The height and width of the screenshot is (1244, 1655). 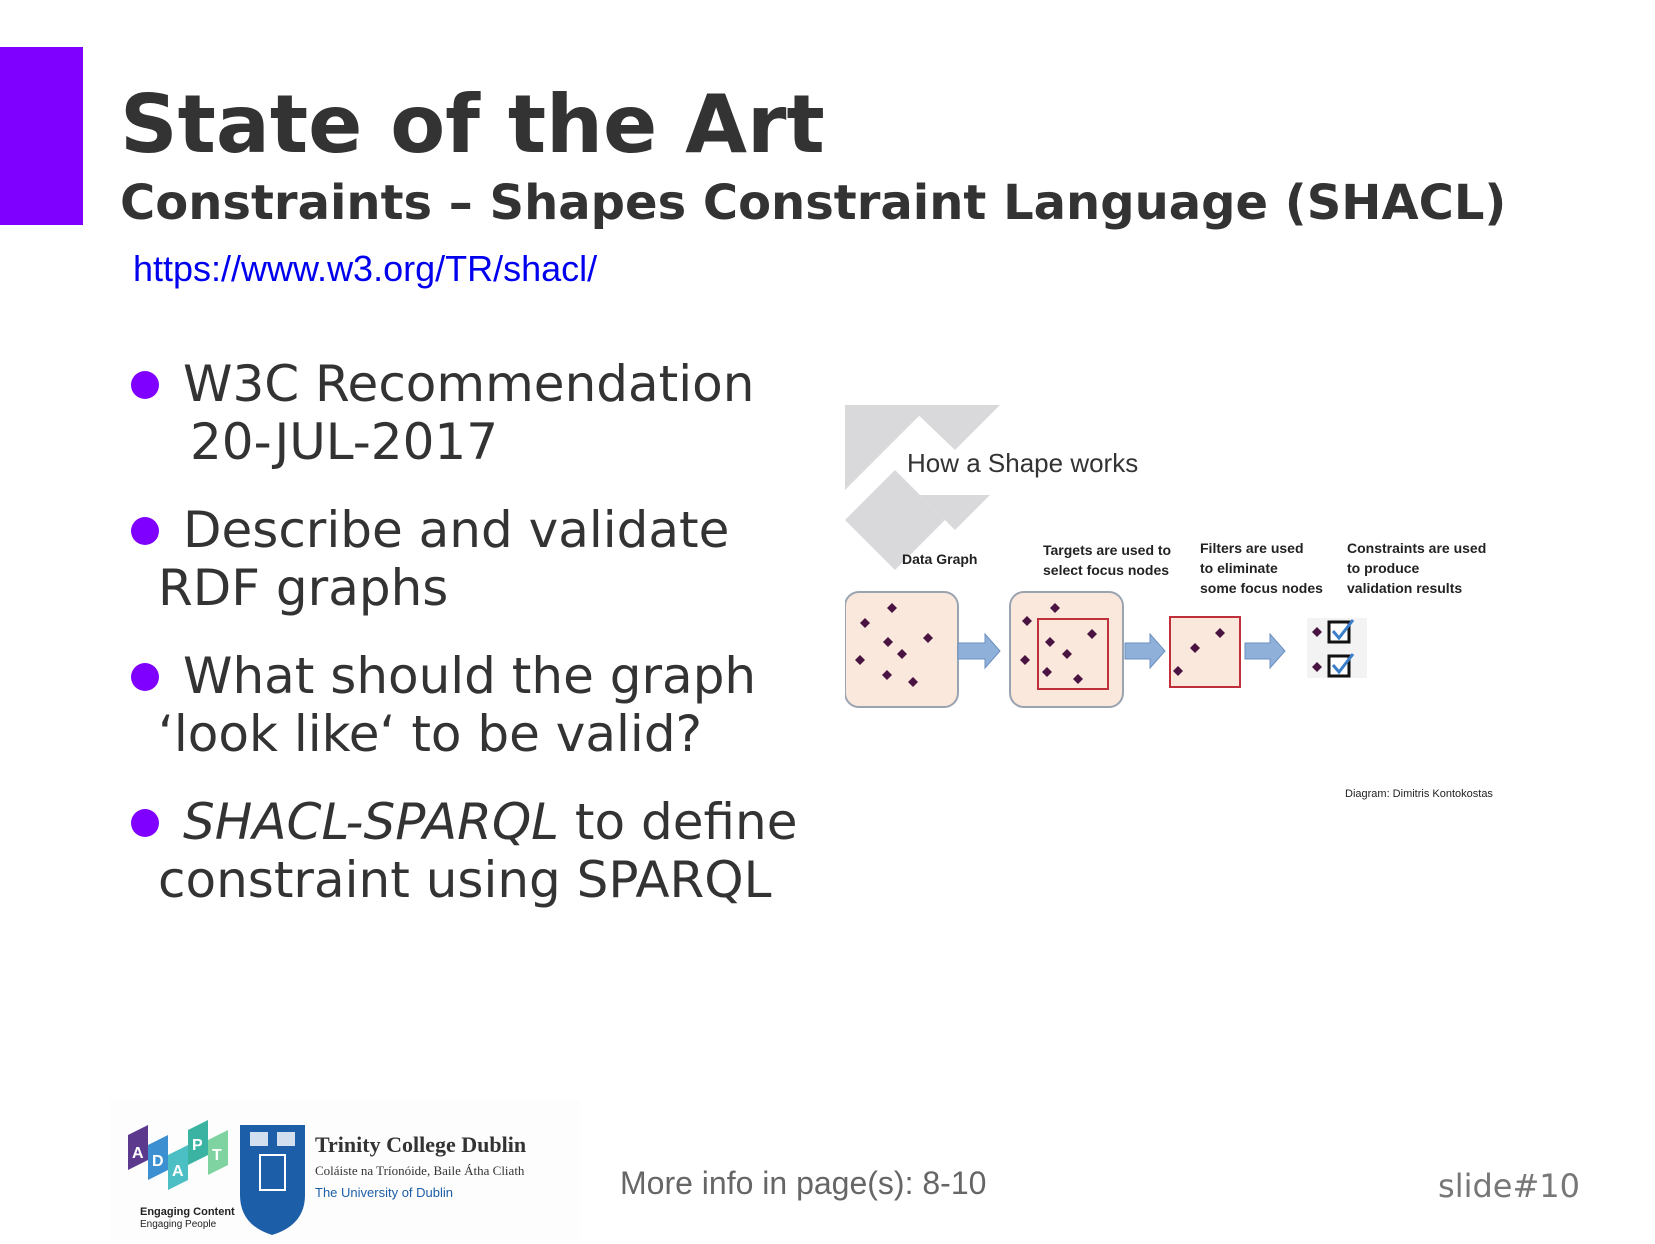 What do you see at coordinates (217, 1155) in the screenshot?
I see `svg-text: T` at bounding box center [217, 1155].